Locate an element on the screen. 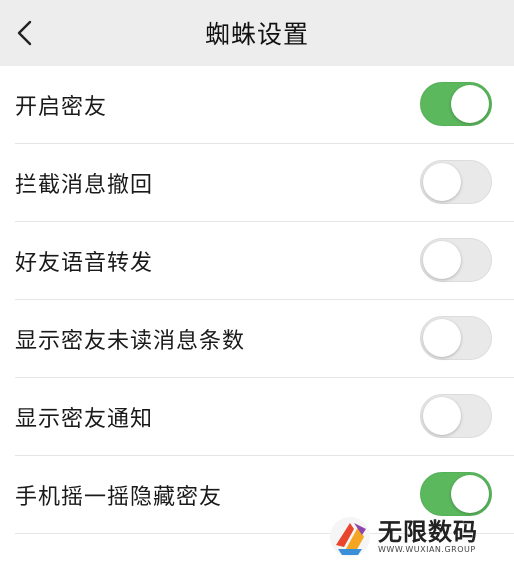 The height and width of the screenshot is (561, 514). watermark: 无限数码 WWW.WUXIAN.GROUP is located at coordinates (418, 537).